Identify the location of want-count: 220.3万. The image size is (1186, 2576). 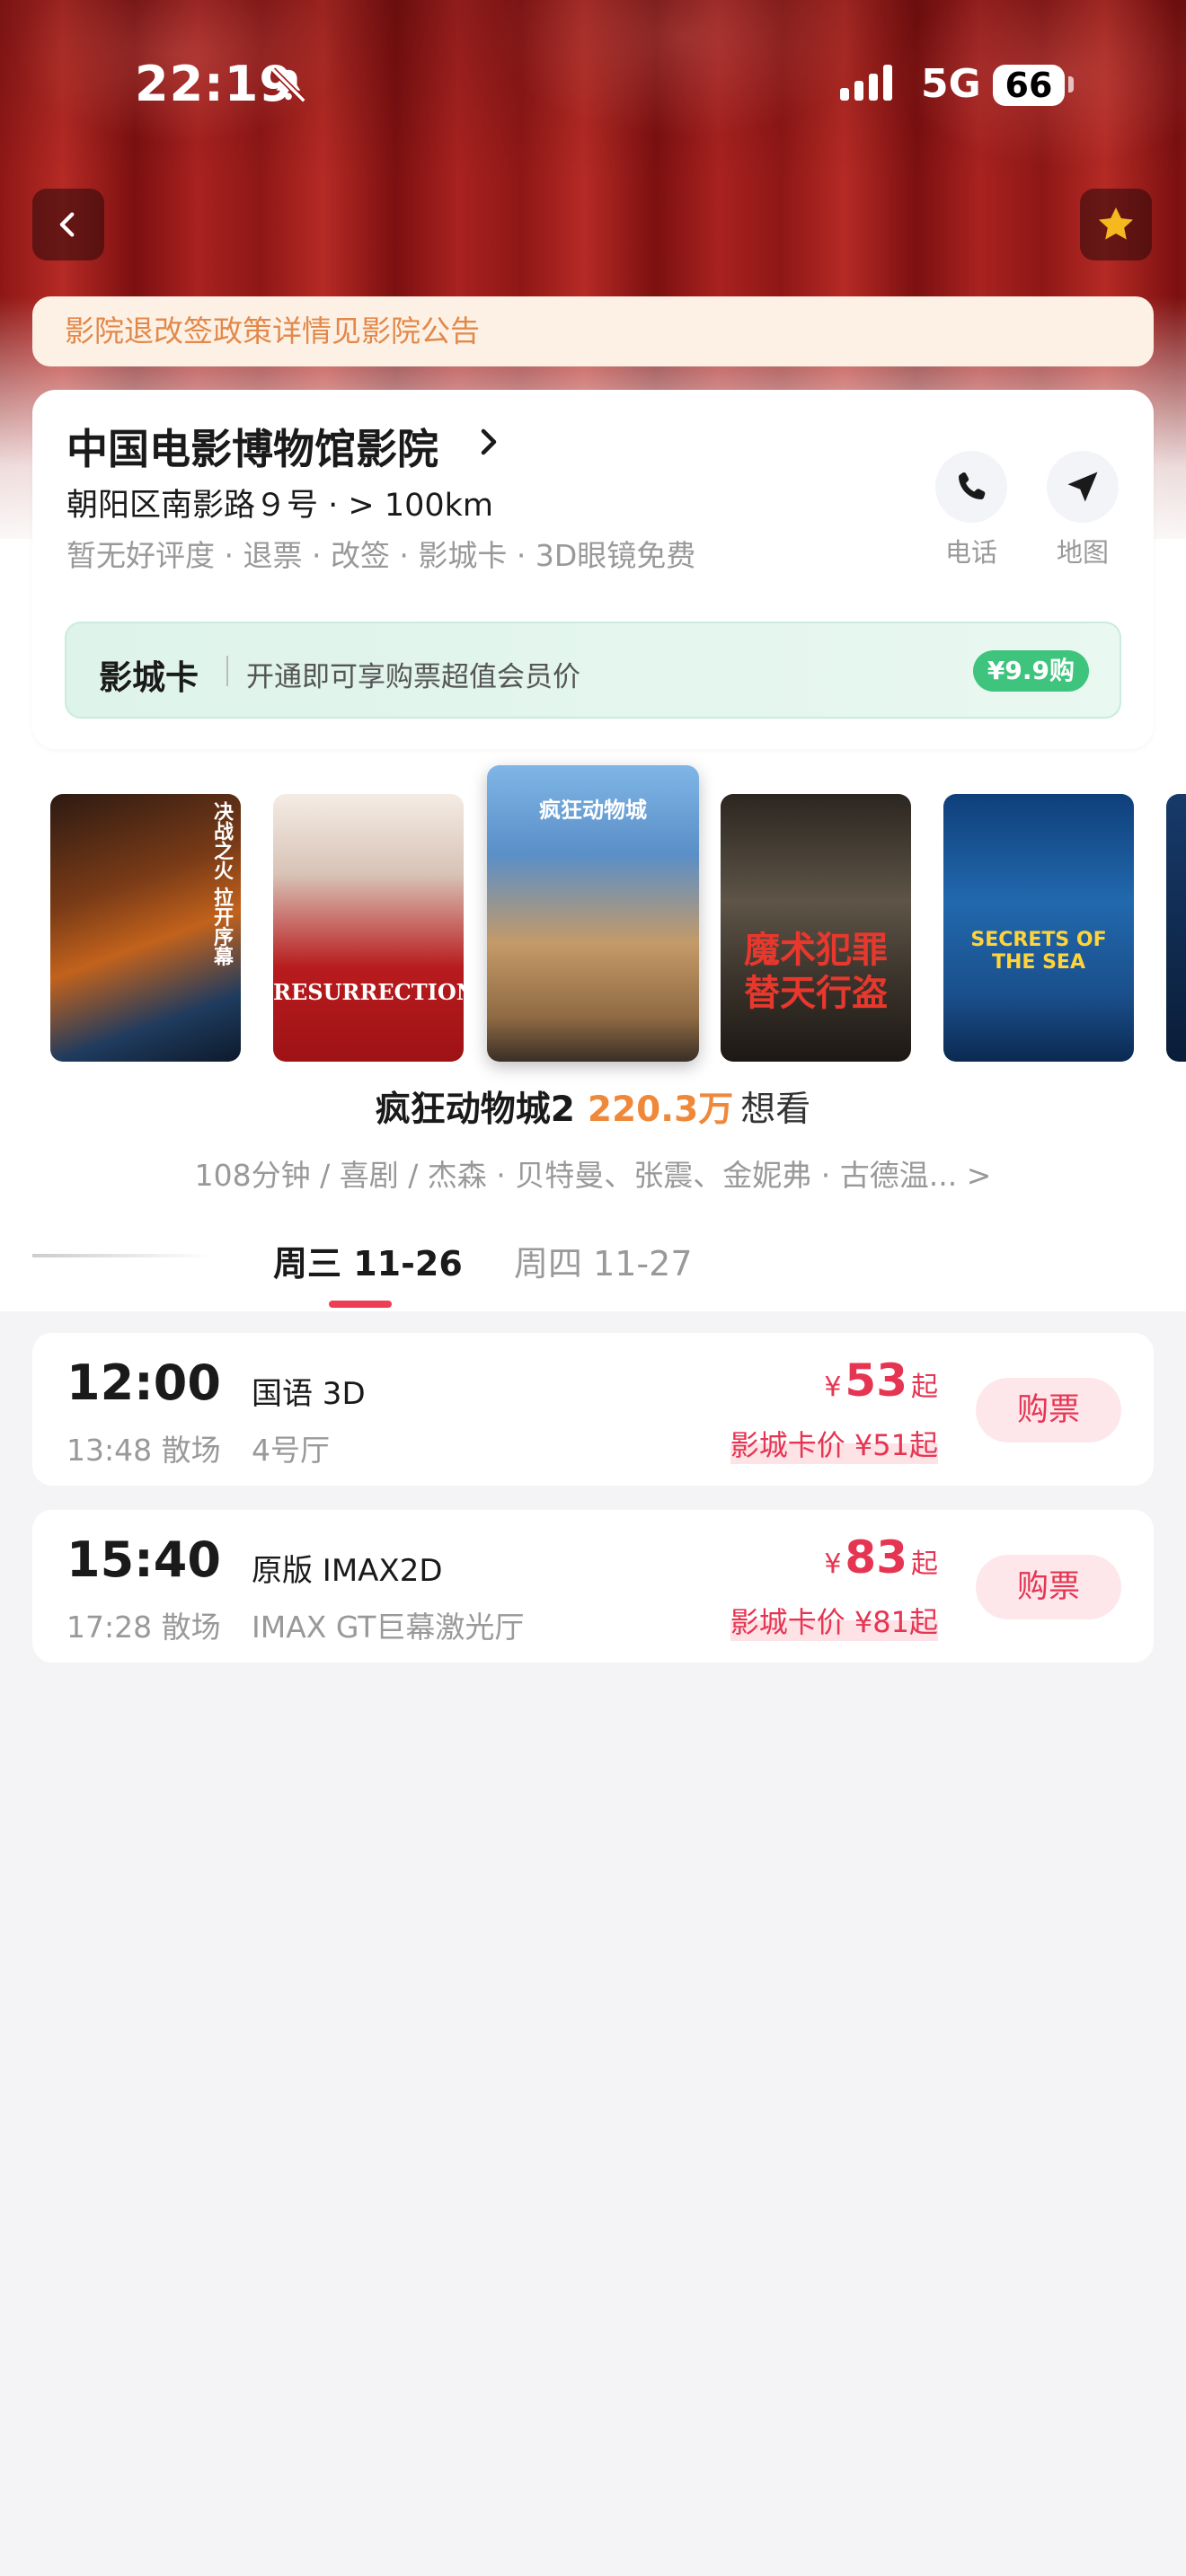
(660, 1110).